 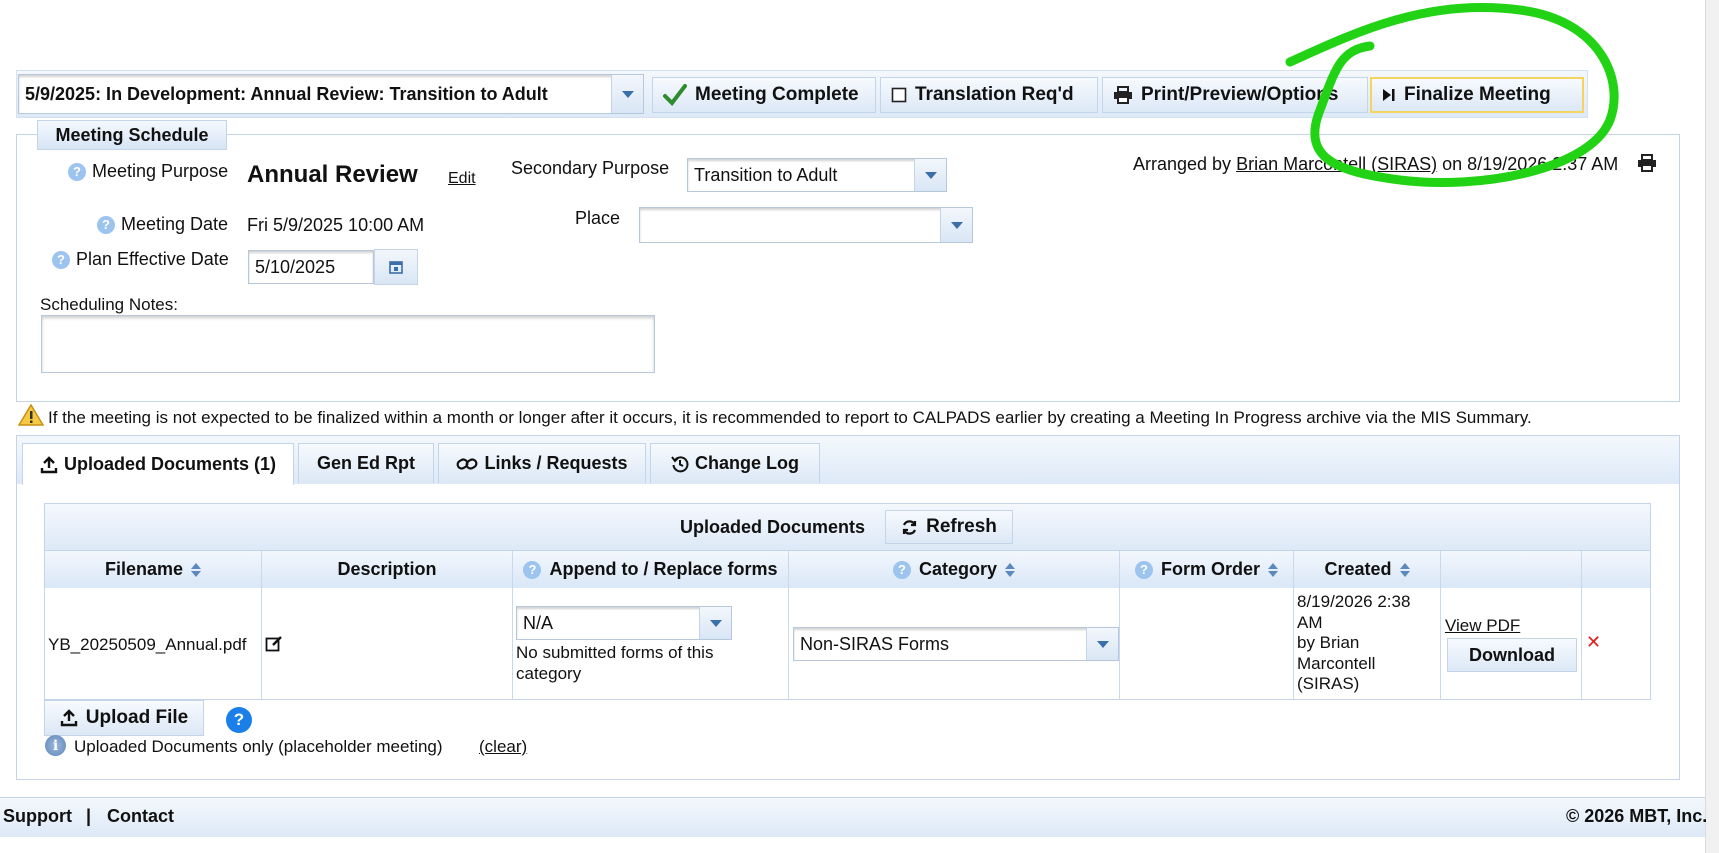 What do you see at coordinates (37, 816) in the screenshot?
I see `support-link: Support` at bounding box center [37, 816].